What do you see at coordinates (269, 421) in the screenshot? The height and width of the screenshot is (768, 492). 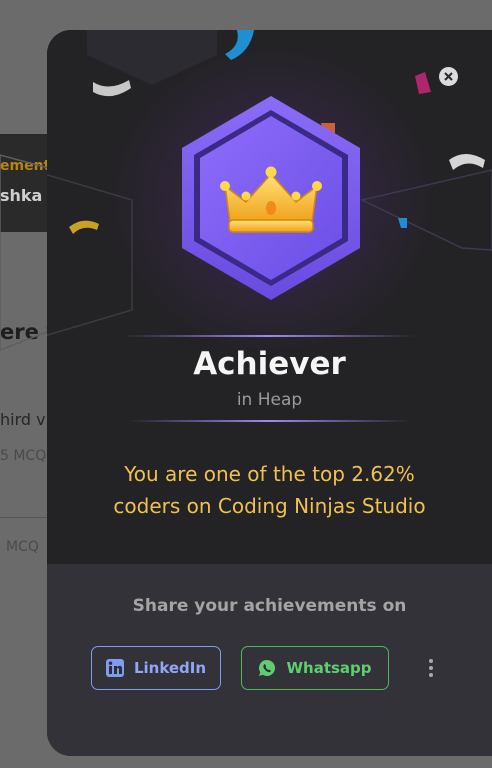 I see `title-divider-bottom` at bounding box center [269, 421].